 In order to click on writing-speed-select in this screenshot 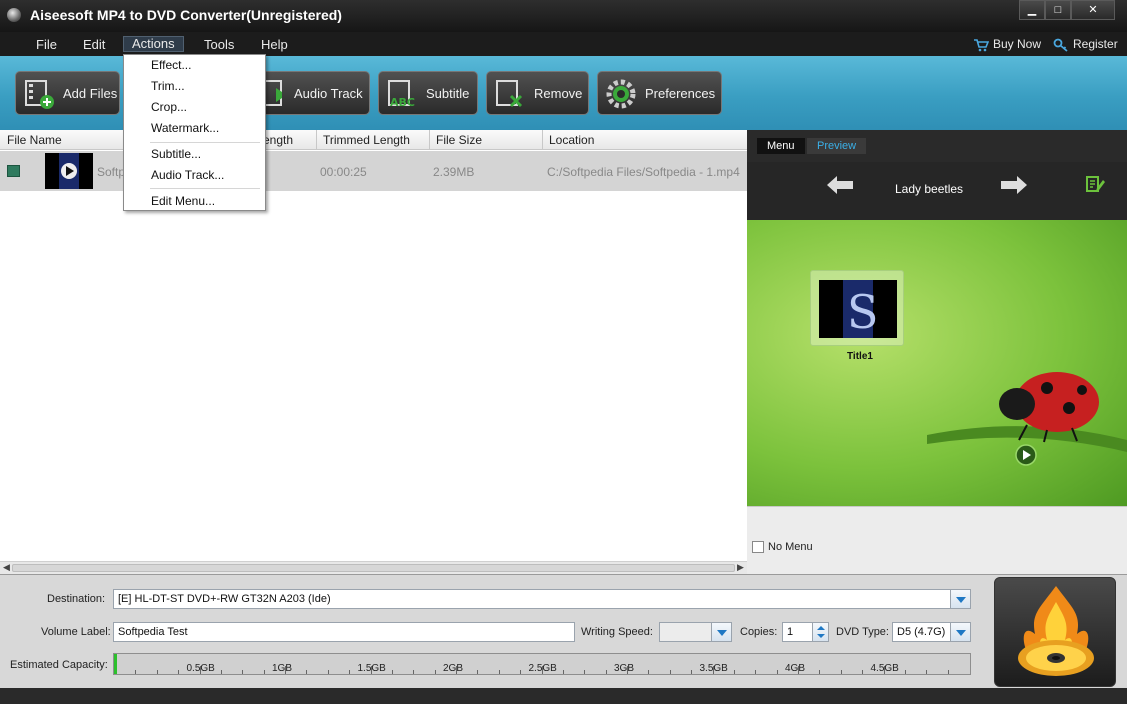, I will do `click(695, 632)`.